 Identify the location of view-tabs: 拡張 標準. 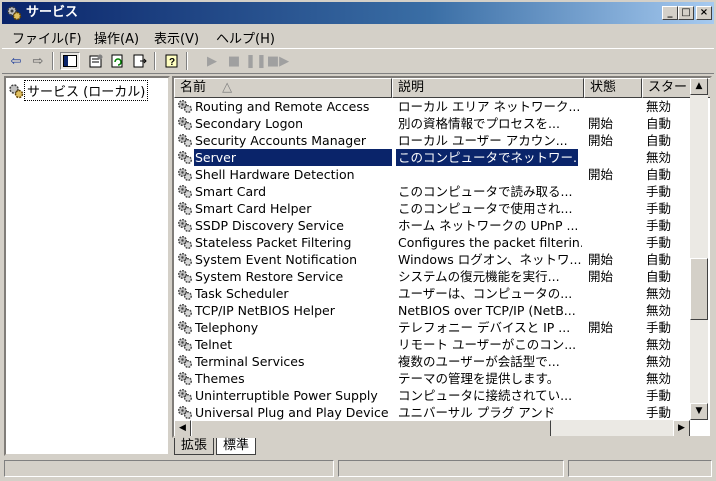
(442, 447).